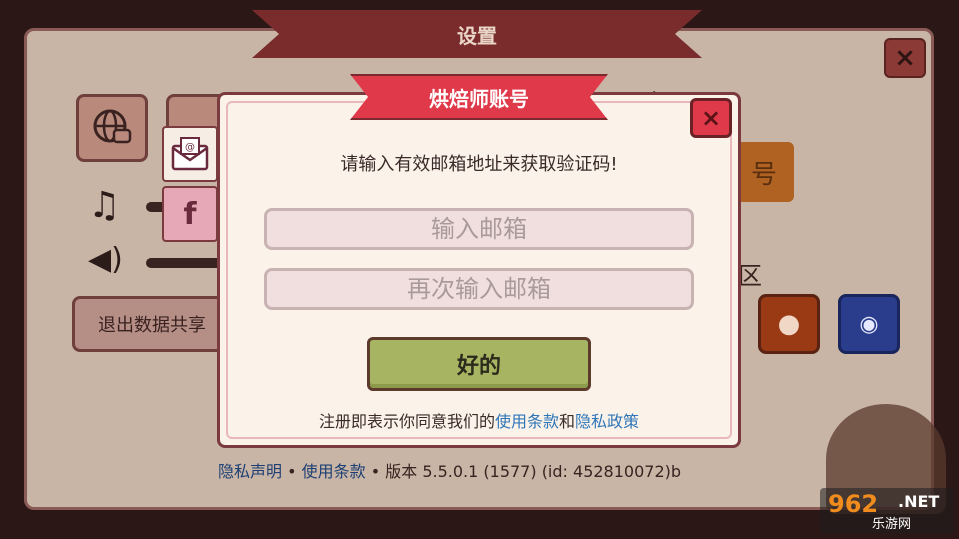 This screenshot has height=539, width=959. What do you see at coordinates (250, 471) in the screenshot?
I see `privacy-statement-link: 隐私声明` at bounding box center [250, 471].